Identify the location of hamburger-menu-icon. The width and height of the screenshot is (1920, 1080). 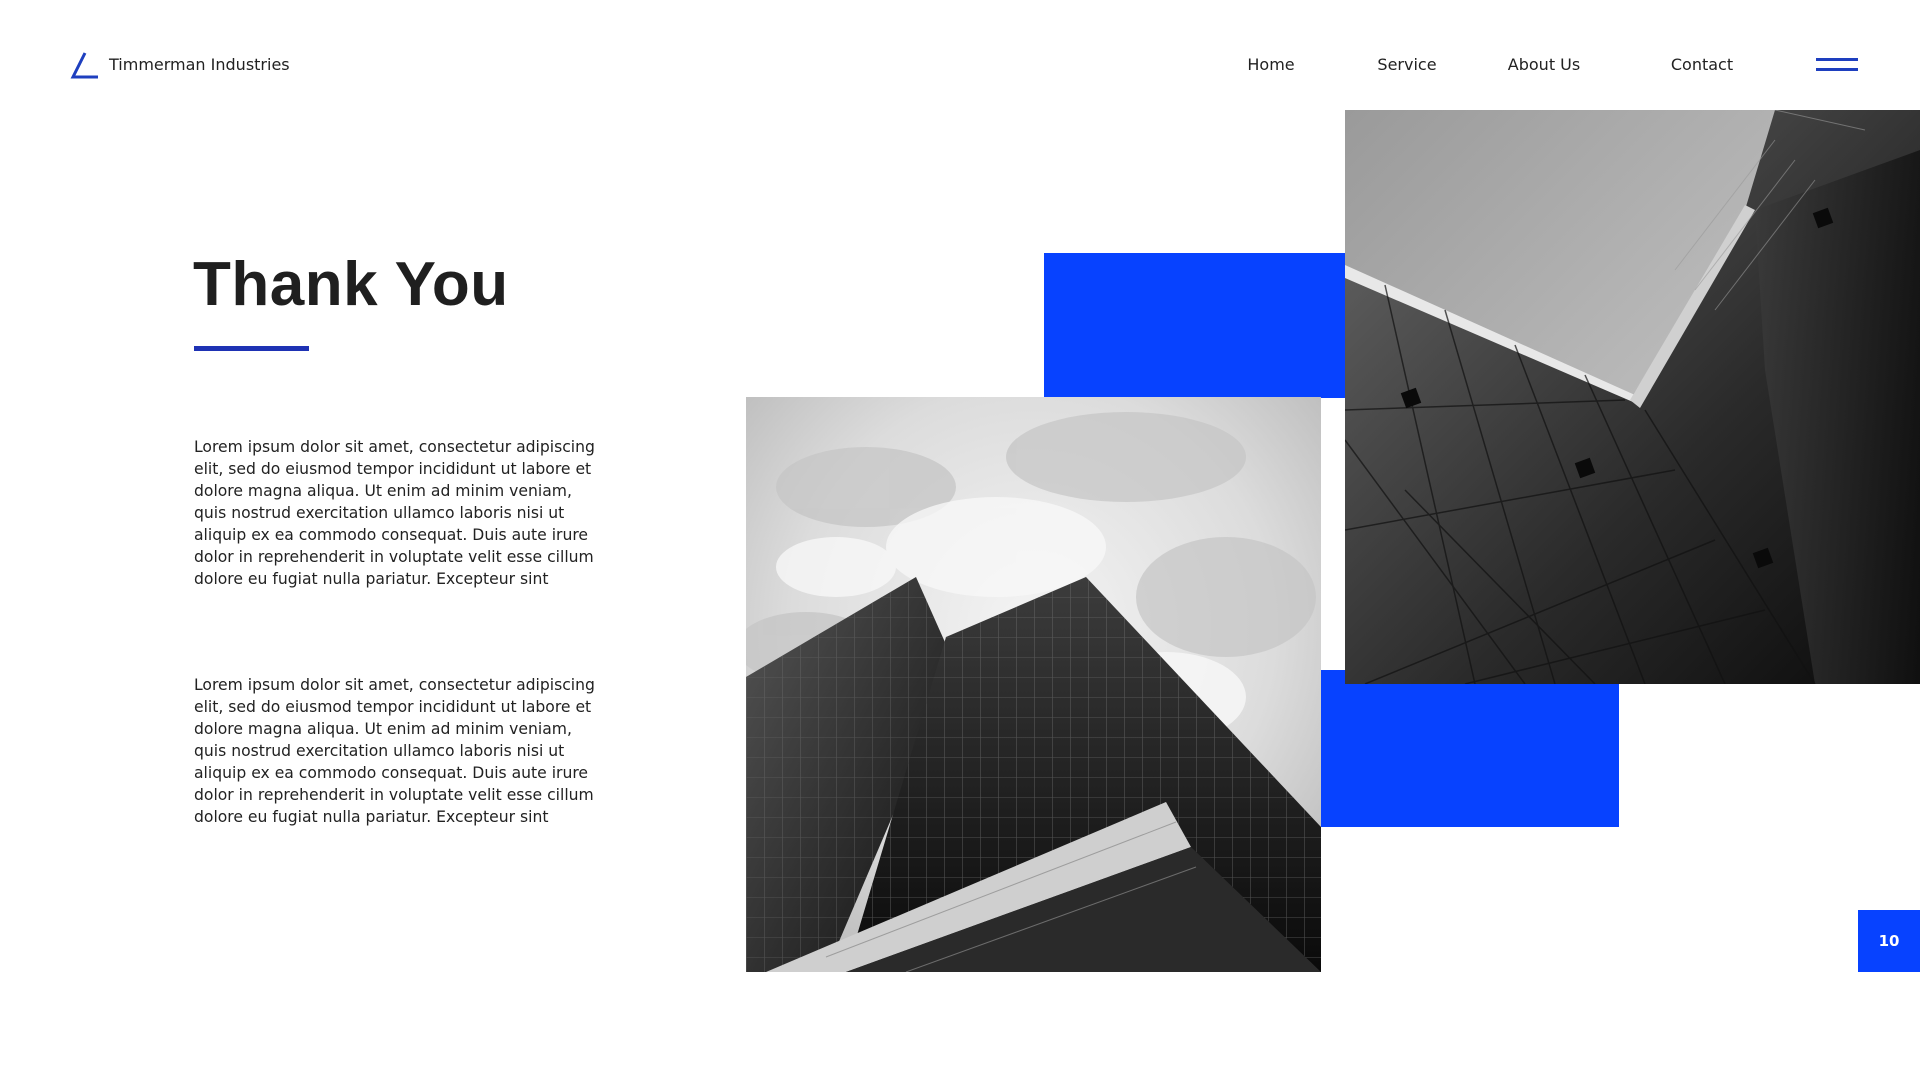
(1837, 65).